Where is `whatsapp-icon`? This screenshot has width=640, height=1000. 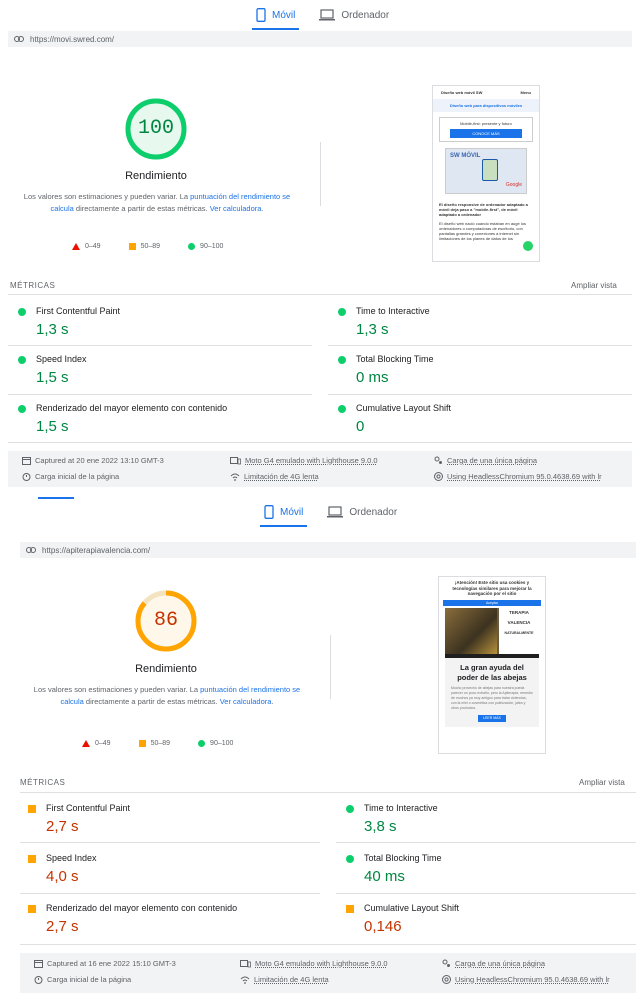
whatsapp-icon is located at coordinates (528, 246).